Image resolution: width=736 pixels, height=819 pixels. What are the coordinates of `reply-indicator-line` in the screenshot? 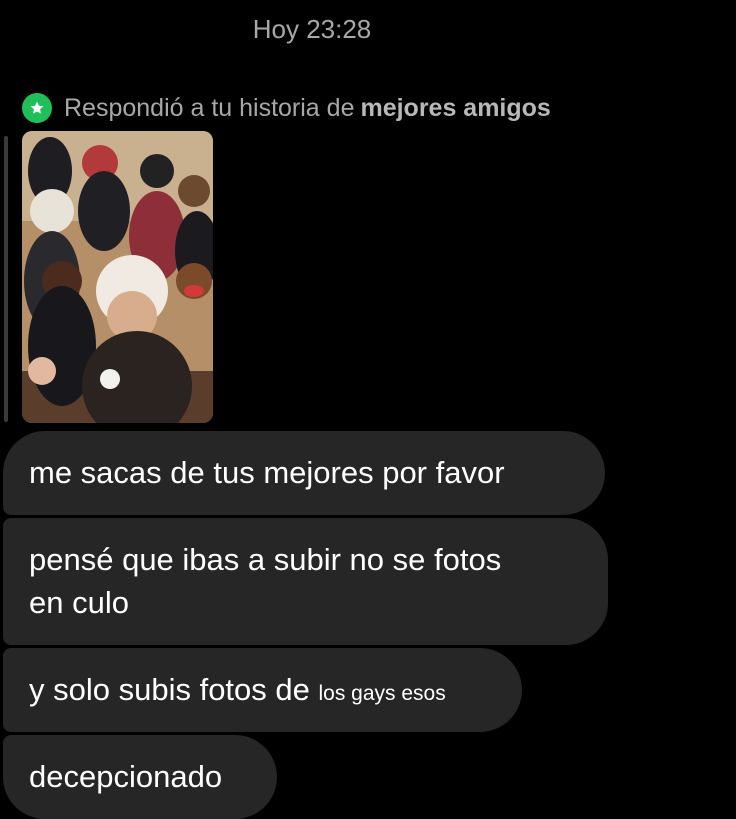 It's located at (6, 279).